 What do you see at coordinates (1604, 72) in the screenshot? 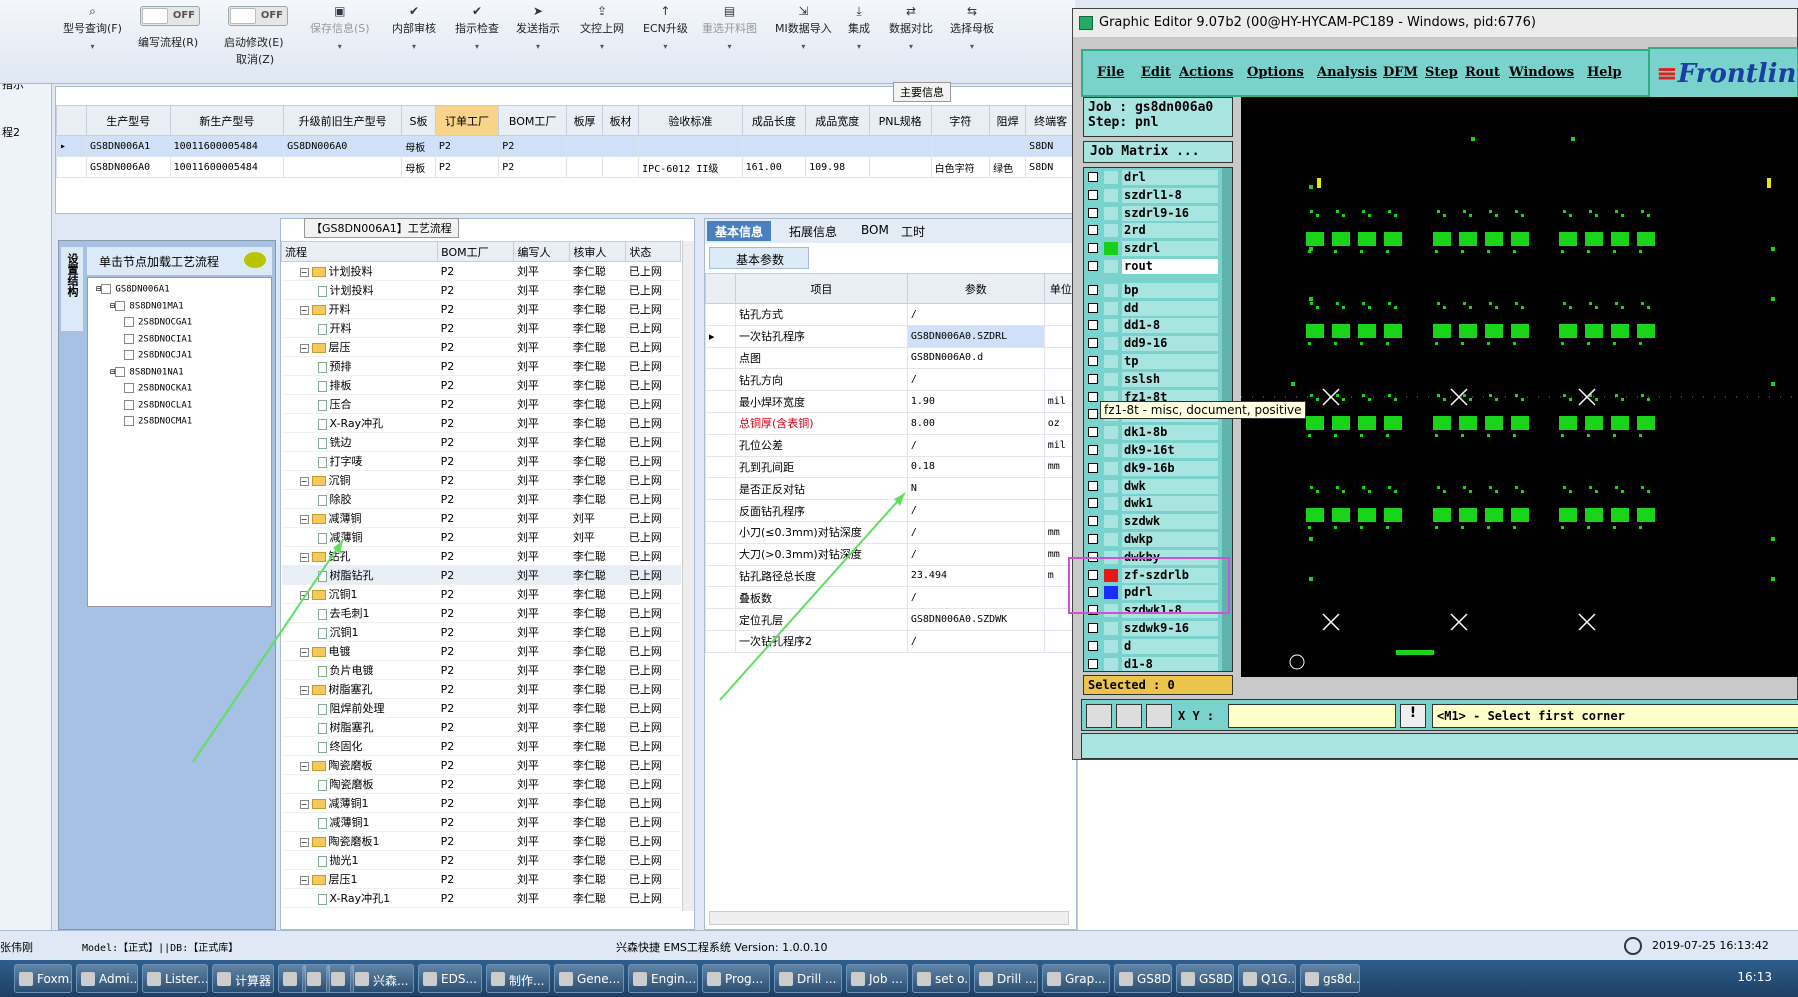
I see `ge-menu-help: Help` at bounding box center [1604, 72].